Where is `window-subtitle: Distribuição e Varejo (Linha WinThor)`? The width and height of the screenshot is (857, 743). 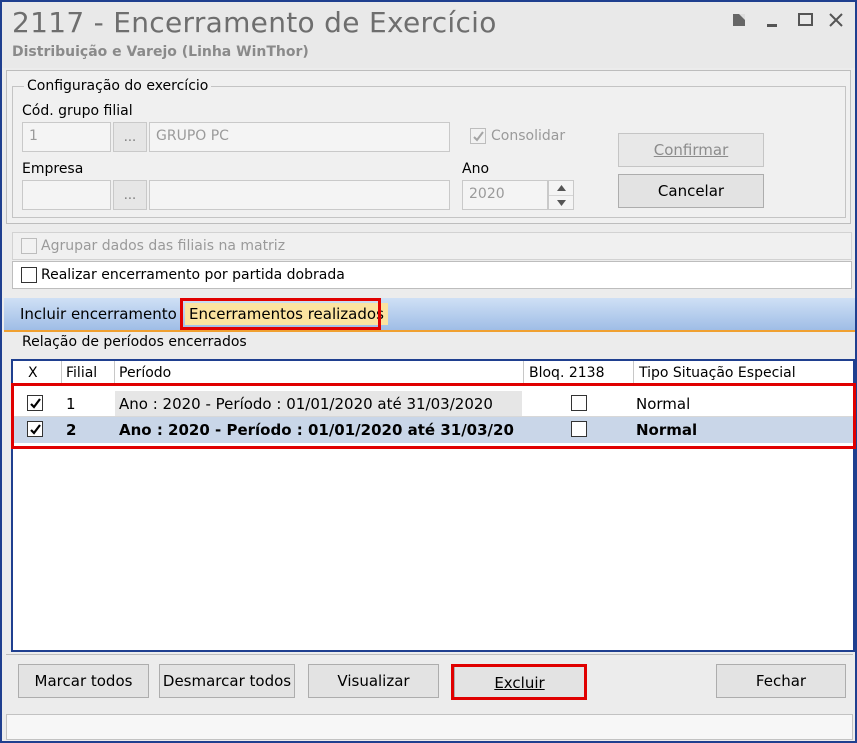
window-subtitle: Distribuição e Varejo (Linha WinThor) is located at coordinates (160, 52).